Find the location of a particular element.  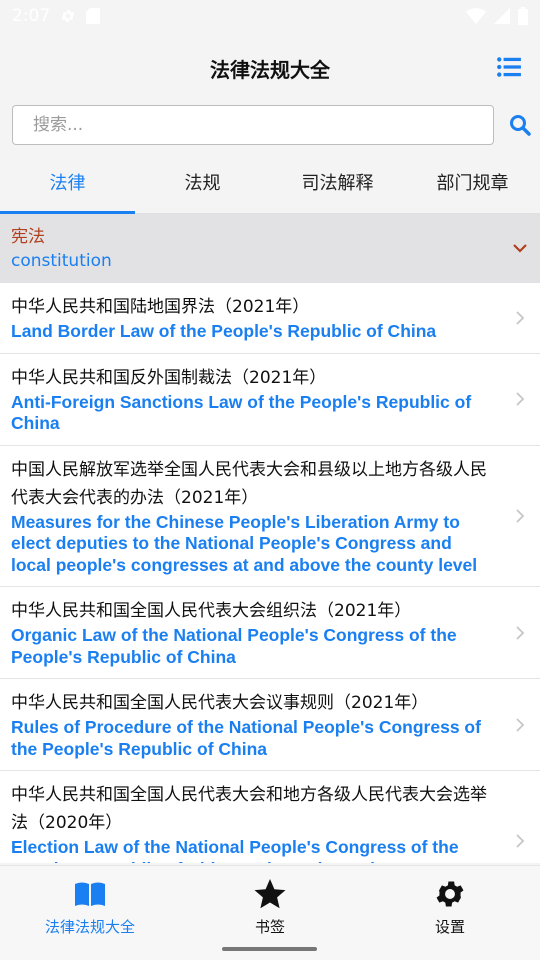

tab-regulations: 法规 is located at coordinates (202, 181).